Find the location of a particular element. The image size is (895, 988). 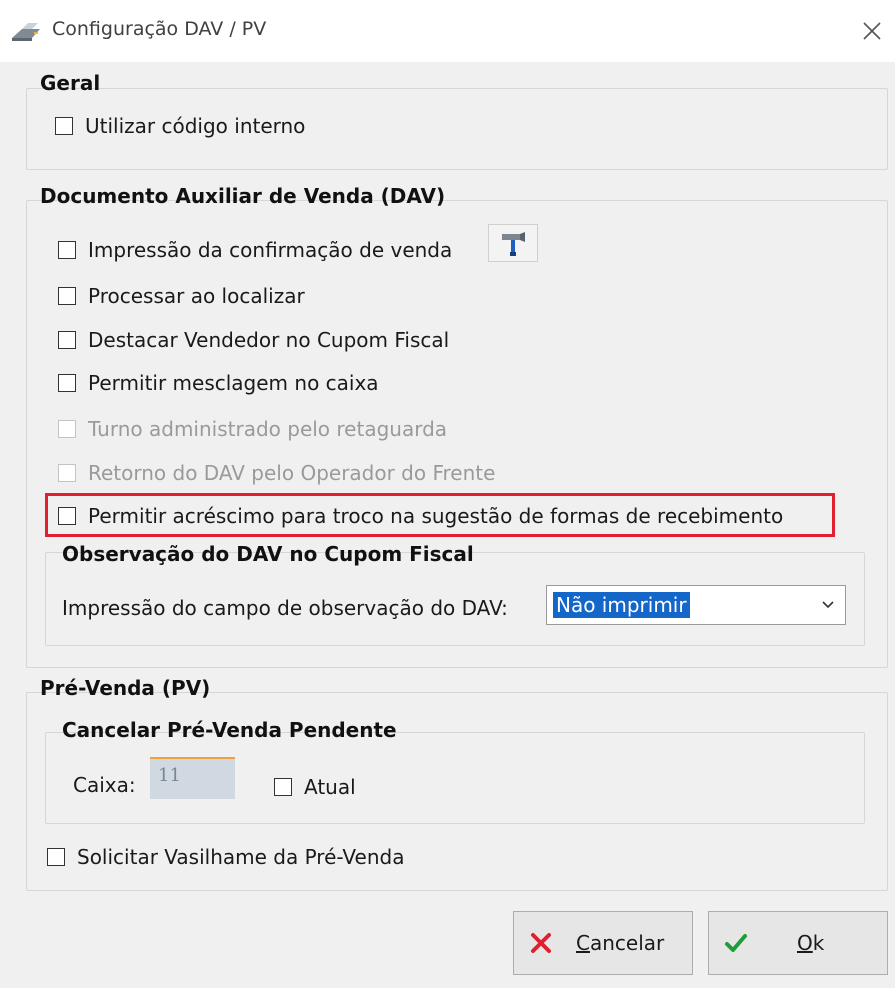

processar-ao-localizar-checkbox: Processar ao localizar is located at coordinates (181, 296).